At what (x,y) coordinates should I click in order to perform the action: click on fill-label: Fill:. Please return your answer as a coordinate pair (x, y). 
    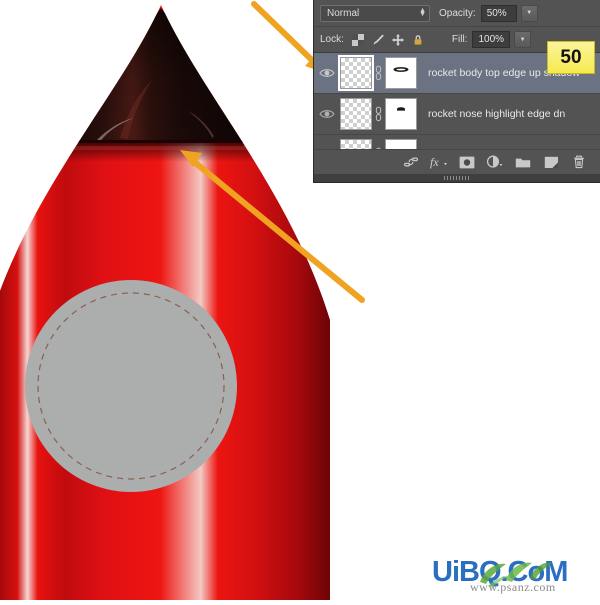
    Looking at the image, I should click on (459, 39).